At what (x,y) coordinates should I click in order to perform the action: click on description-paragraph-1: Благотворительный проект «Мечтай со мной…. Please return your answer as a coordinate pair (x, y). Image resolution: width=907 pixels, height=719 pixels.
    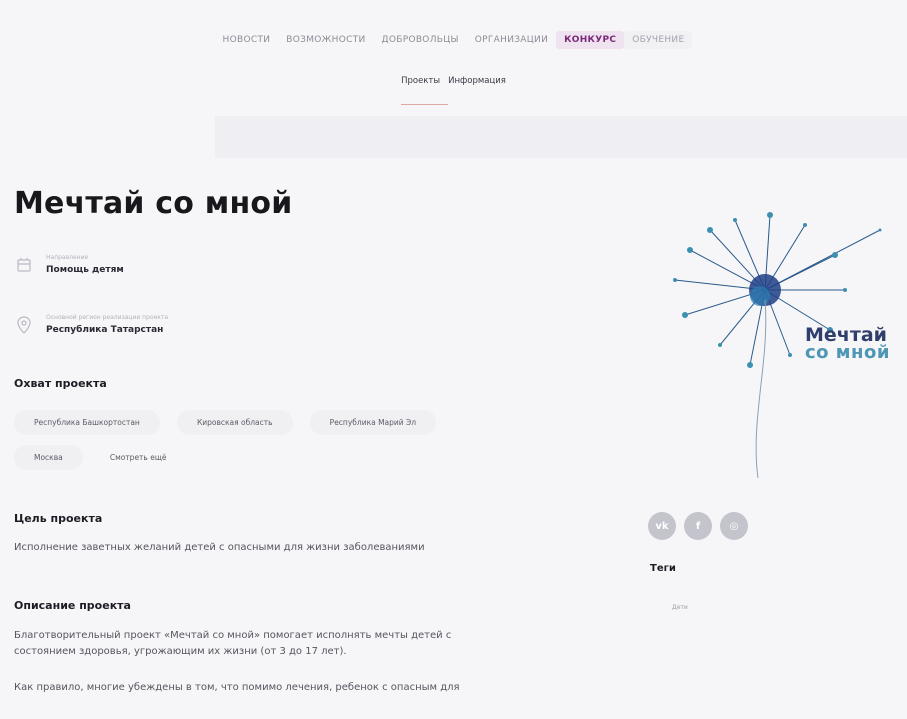
    Looking at the image, I should click on (314, 644).